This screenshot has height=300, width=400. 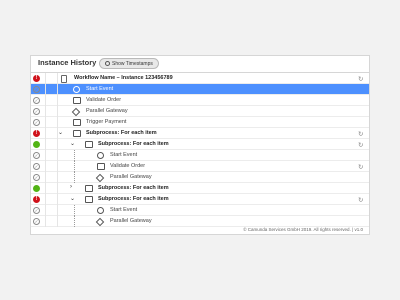 I want to click on show-timestamps-label: Show Timestamps, so click(x=132, y=63).